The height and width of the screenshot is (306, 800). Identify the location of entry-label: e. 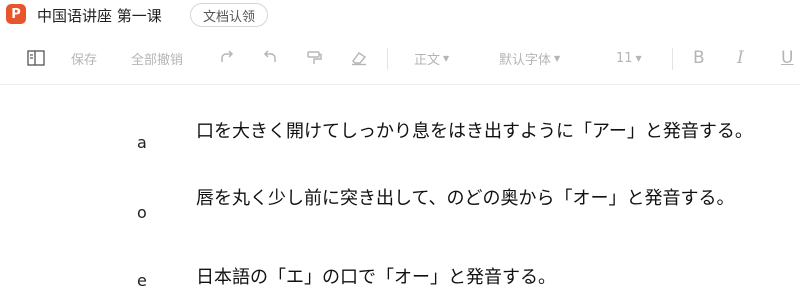
(142, 280).